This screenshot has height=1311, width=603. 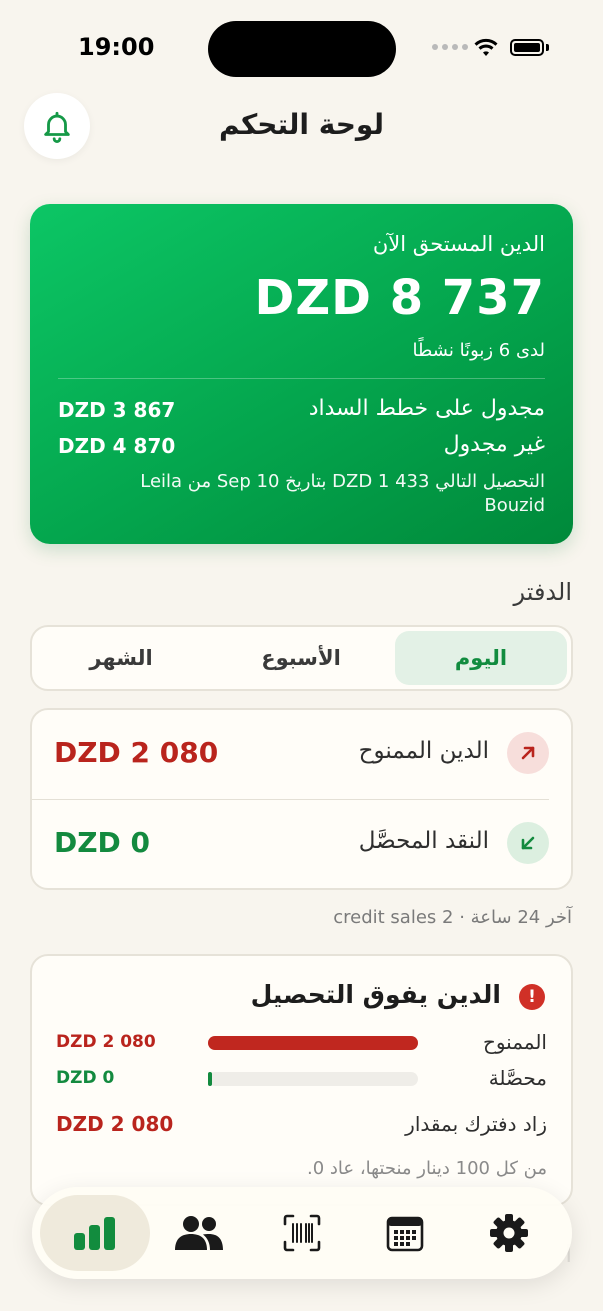 What do you see at coordinates (375, 994) in the screenshot?
I see `comparison-title: الدين يفوق التحصيل` at bounding box center [375, 994].